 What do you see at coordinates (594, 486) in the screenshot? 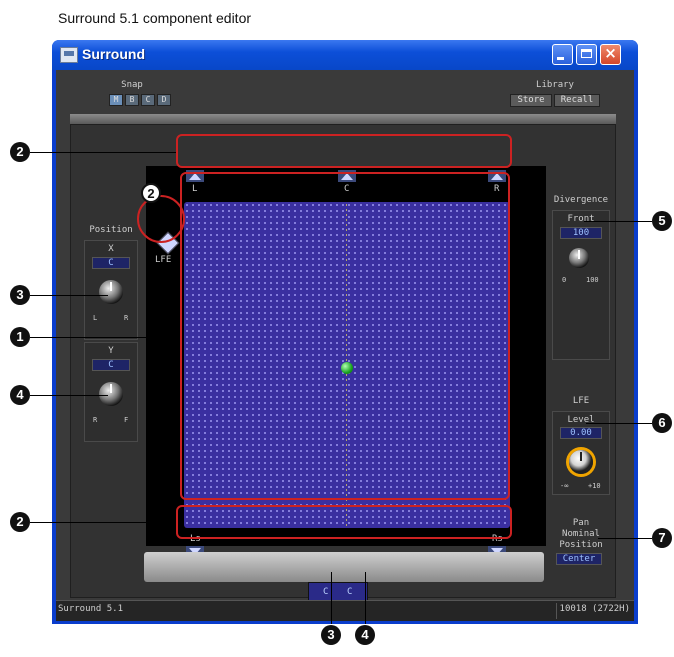
I see `lfe-max-label: +10` at bounding box center [594, 486].